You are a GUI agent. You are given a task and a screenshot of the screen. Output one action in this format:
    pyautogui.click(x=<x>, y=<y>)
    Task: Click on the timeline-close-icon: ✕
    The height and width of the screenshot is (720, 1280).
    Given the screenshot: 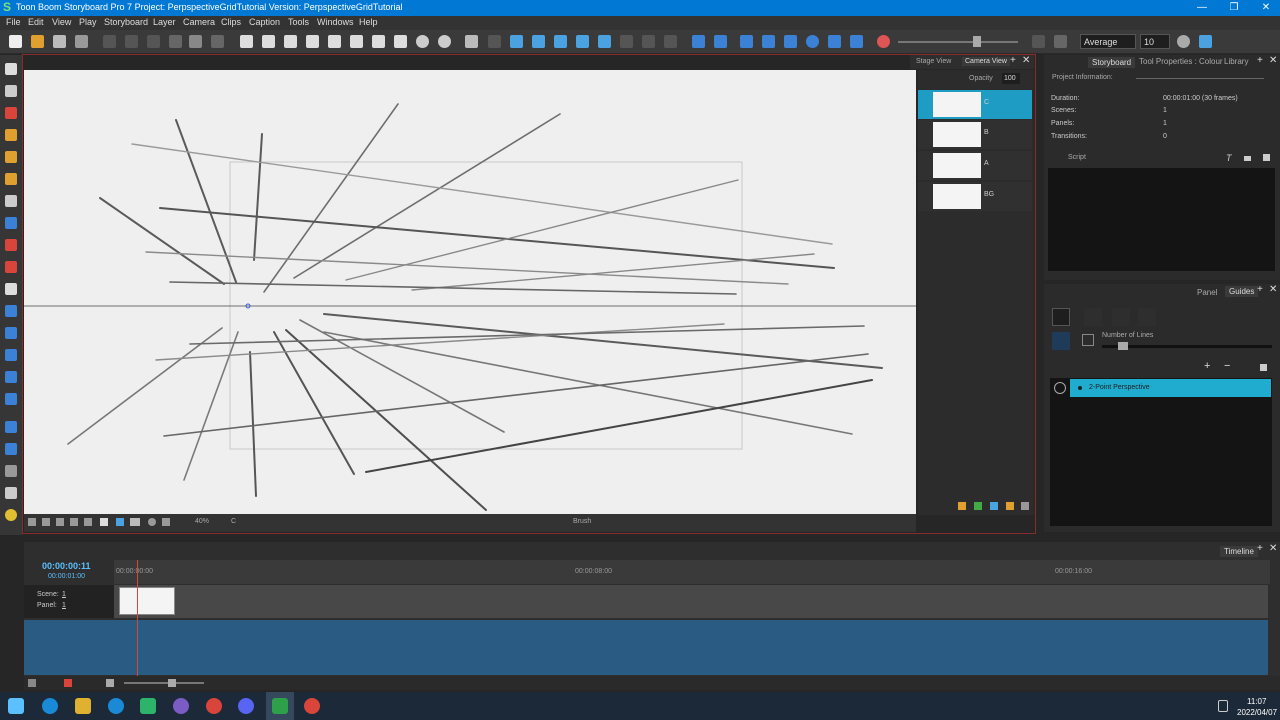 What is the action you would take?
    pyautogui.click(x=1273, y=548)
    